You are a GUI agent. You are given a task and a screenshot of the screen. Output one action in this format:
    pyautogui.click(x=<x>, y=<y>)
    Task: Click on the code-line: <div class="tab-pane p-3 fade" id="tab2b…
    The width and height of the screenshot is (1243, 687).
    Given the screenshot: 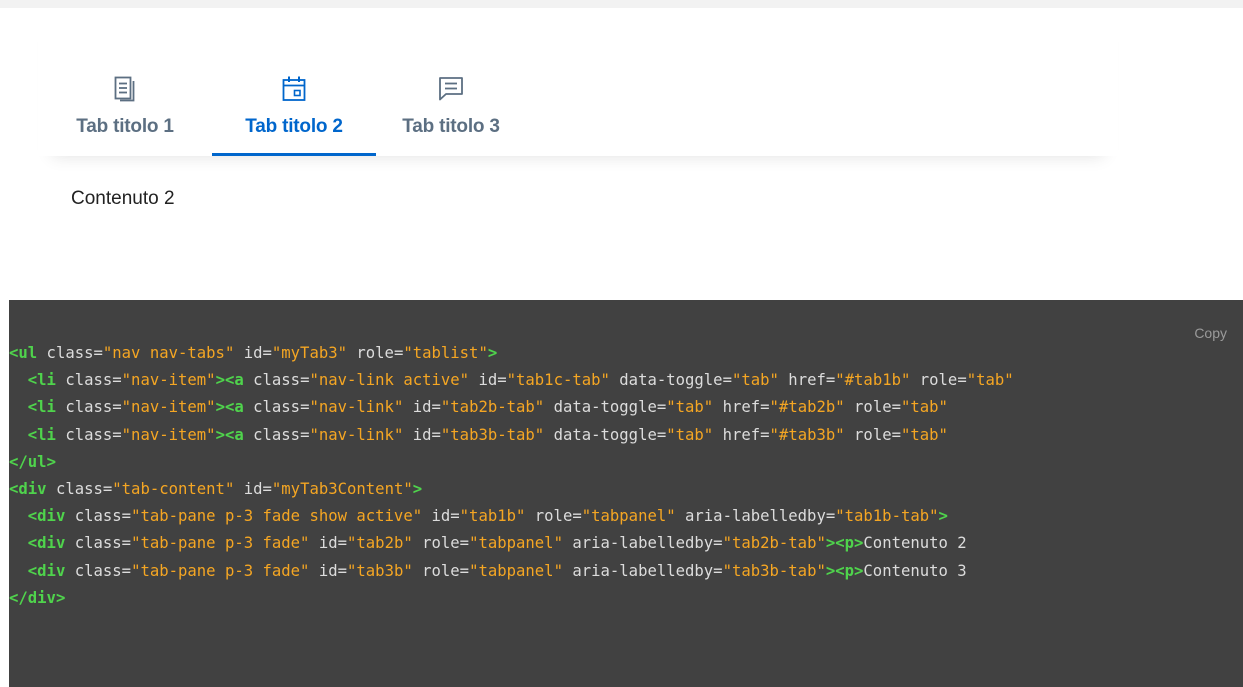 What is the action you would take?
    pyautogui.click(x=497, y=543)
    